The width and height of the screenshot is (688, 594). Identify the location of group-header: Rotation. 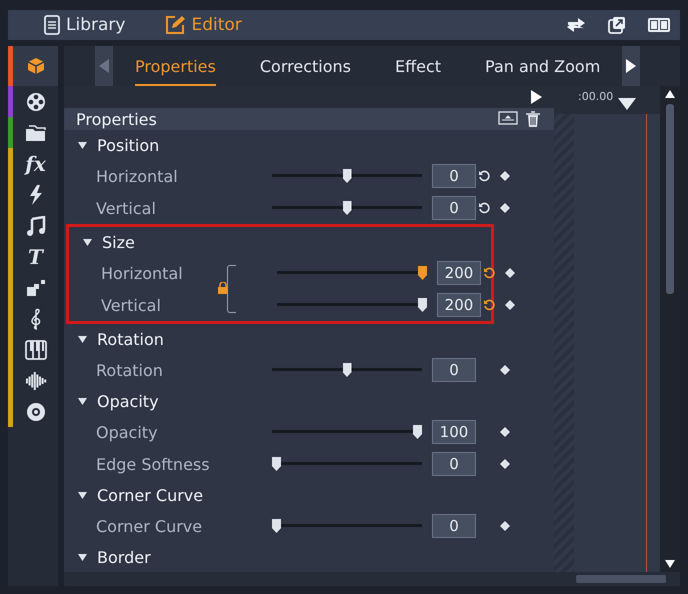
(114, 339).